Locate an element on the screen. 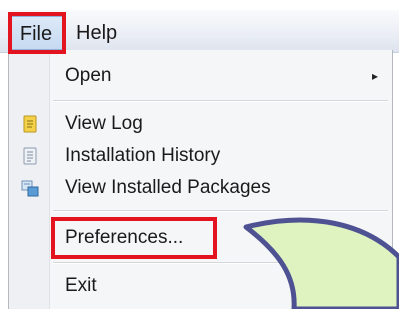 The height and width of the screenshot is (309, 399). menu-item-view-log-label: View Log is located at coordinates (104, 123).